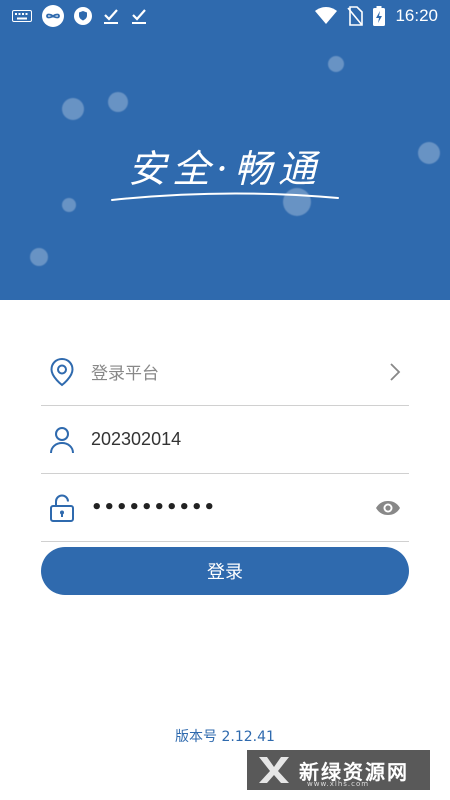  Describe the element at coordinates (83, 16) in the screenshot. I see `shield-app-icon` at that location.